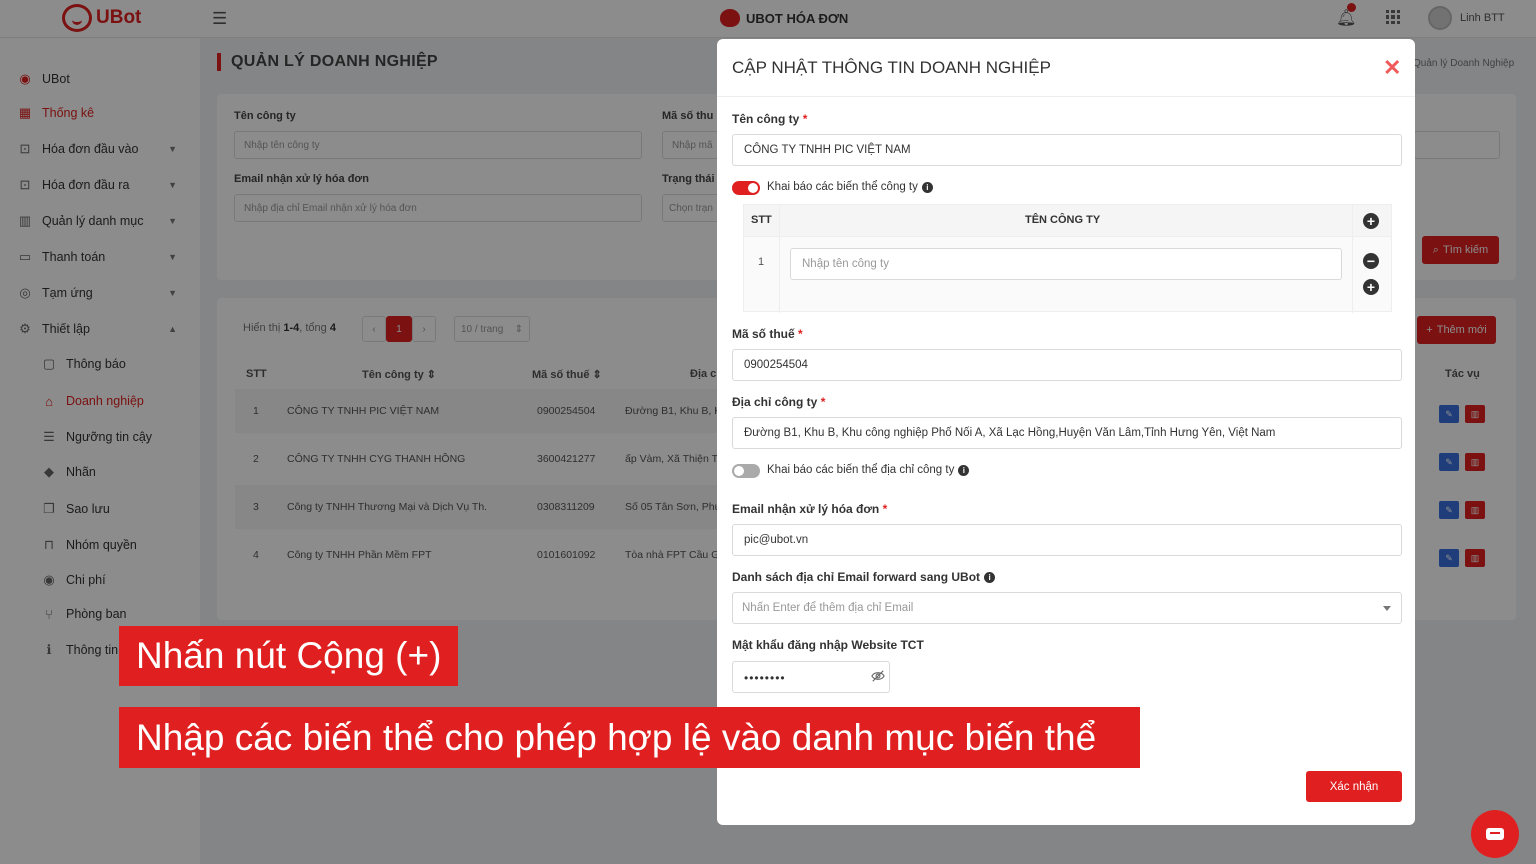 This screenshot has width=1536, height=864. I want to click on company-variant-toggle-label: Khai báo các biến thể công ty i, so click(850, 187).